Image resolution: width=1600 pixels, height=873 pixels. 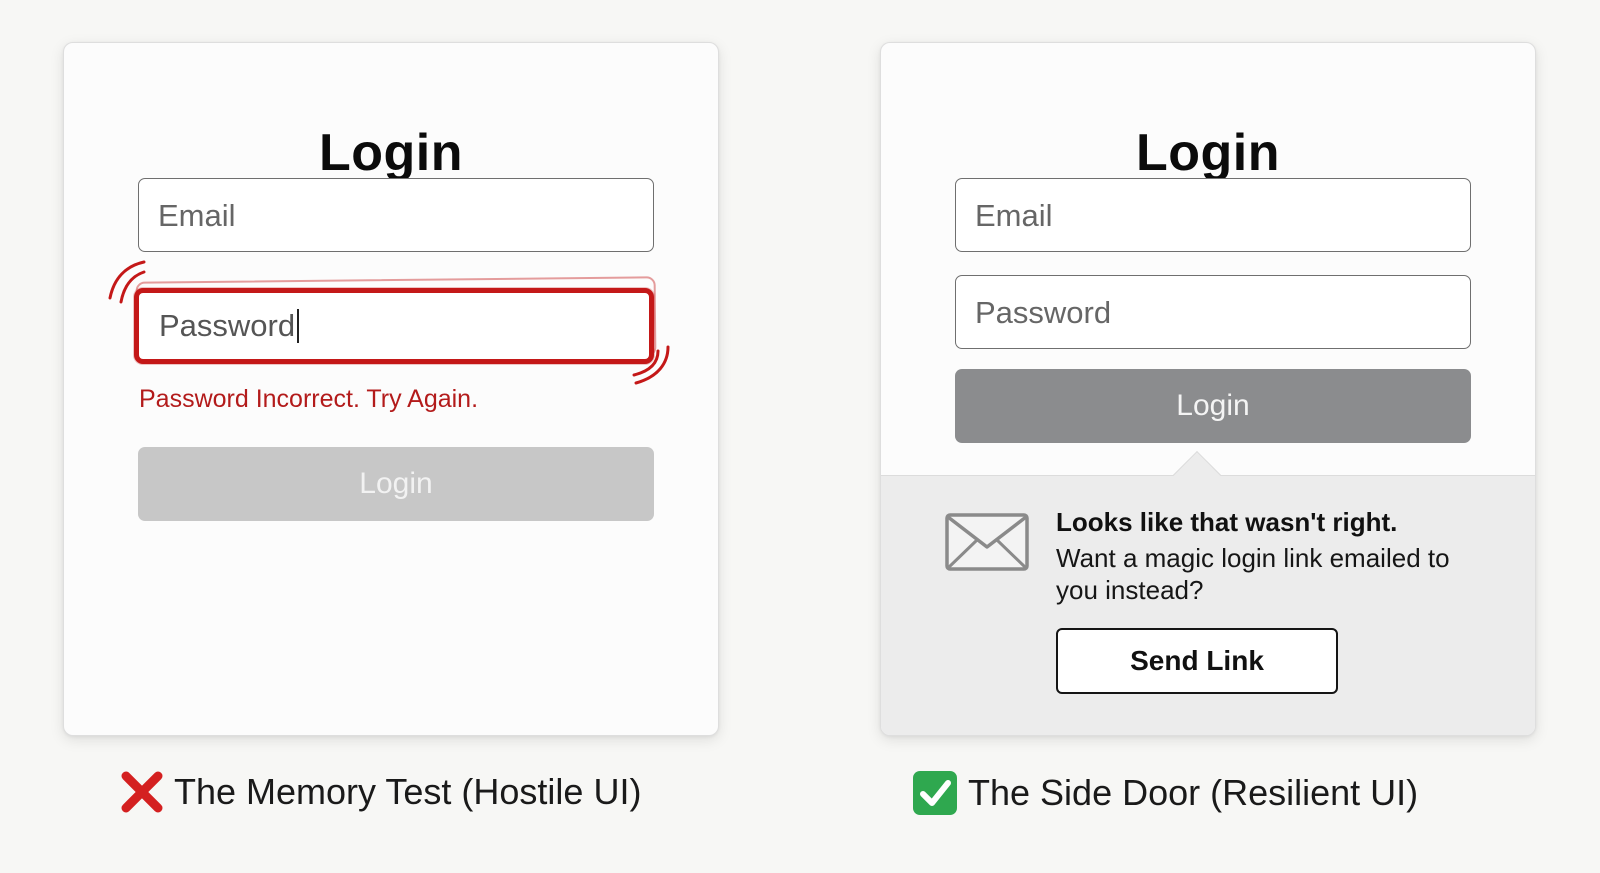 What do you see at coordinates (1197, 661) in the screenshot?
I see `send-link-button: Send Link` at bounding box center [1197, 661].